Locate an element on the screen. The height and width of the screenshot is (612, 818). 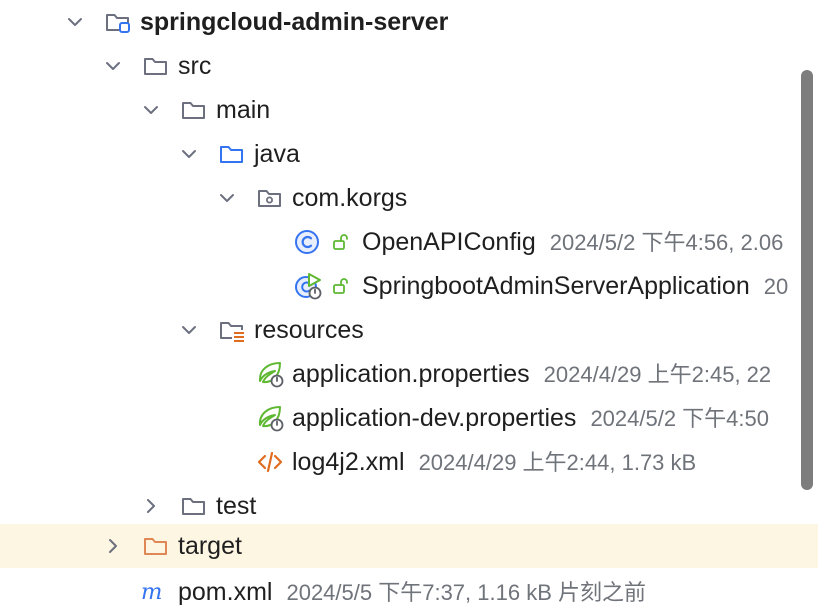
module-folder-icon is located at coordinates (118, 23).